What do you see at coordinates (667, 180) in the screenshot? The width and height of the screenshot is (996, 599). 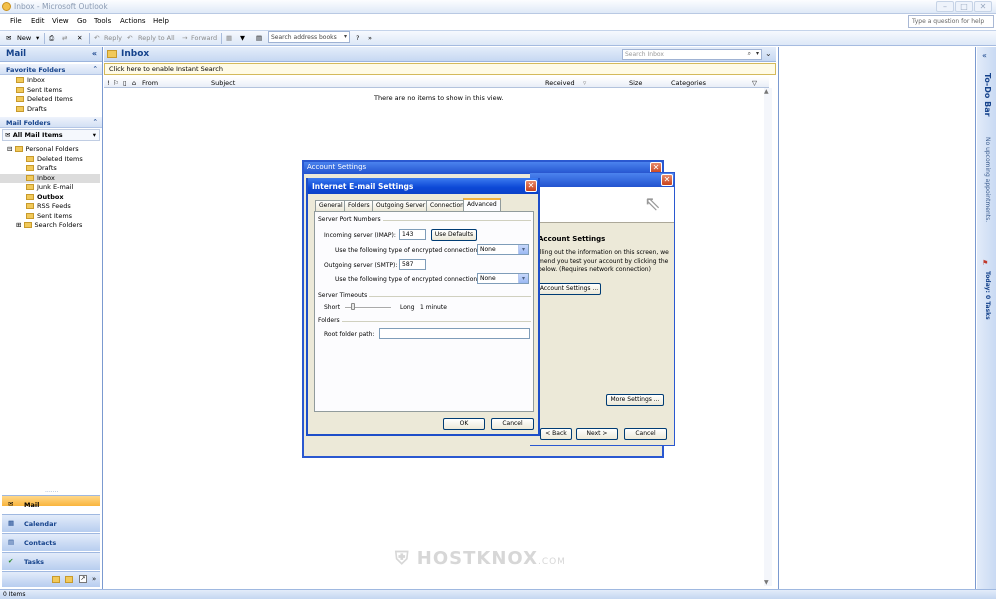 I see `wizard-close-button: ✕` at bounding box center [667, 180].